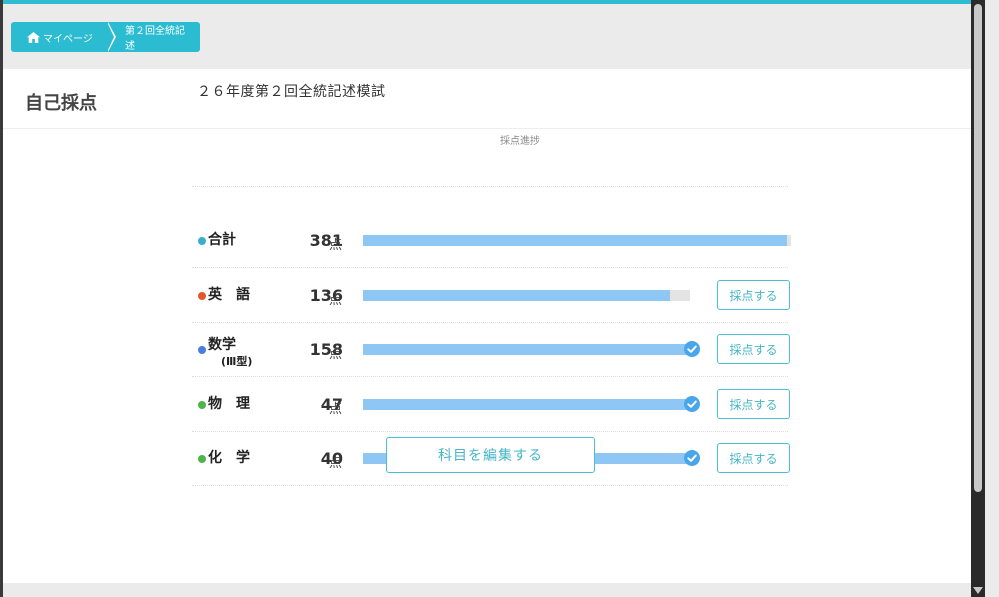 The width and height of the screenshot is (999, 597). Describe the element at coordinates (520, 141) in the screenshot. I see `progress-header: 採点進捗` at that location.